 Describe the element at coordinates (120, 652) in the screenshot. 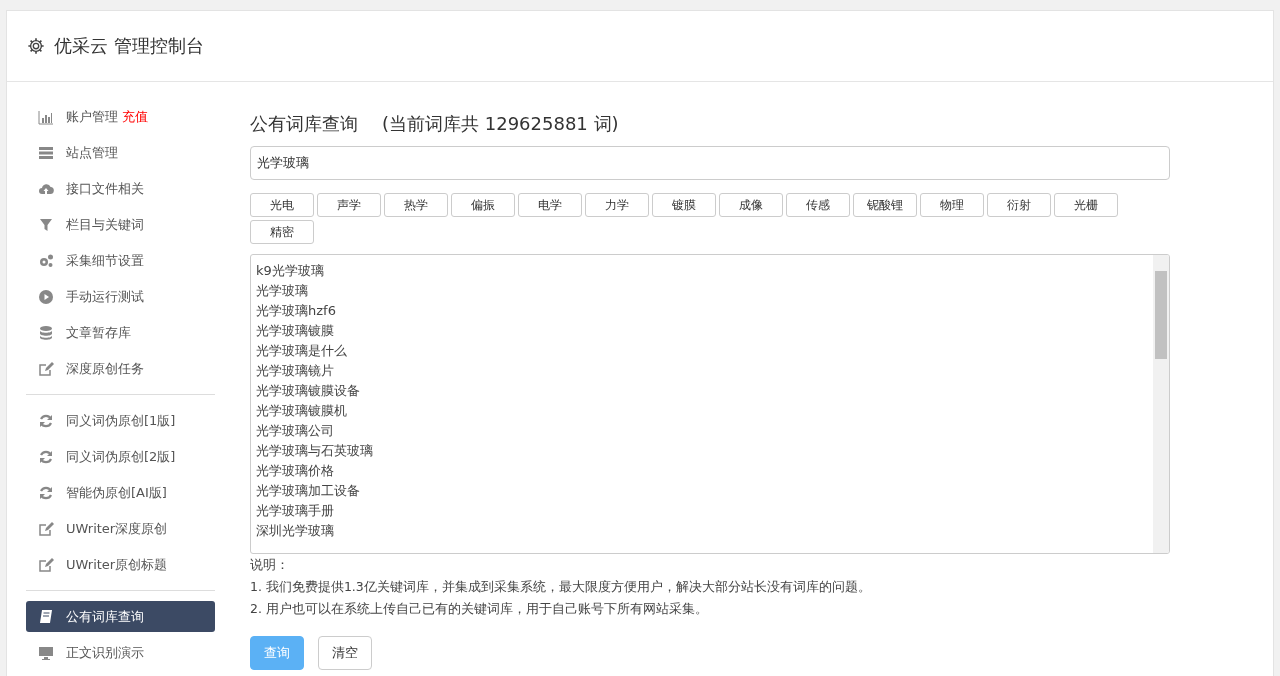

I see `sidebar-item: 正文识别演示` at that location.